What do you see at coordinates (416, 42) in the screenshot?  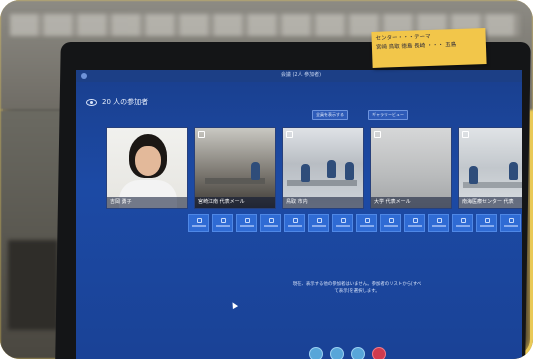 I see `sticky-note-text: センター・・・テーマ 宮崎 鳥取 徳島 長崎 ・・・ 五島` at bounding box center [416, 42].